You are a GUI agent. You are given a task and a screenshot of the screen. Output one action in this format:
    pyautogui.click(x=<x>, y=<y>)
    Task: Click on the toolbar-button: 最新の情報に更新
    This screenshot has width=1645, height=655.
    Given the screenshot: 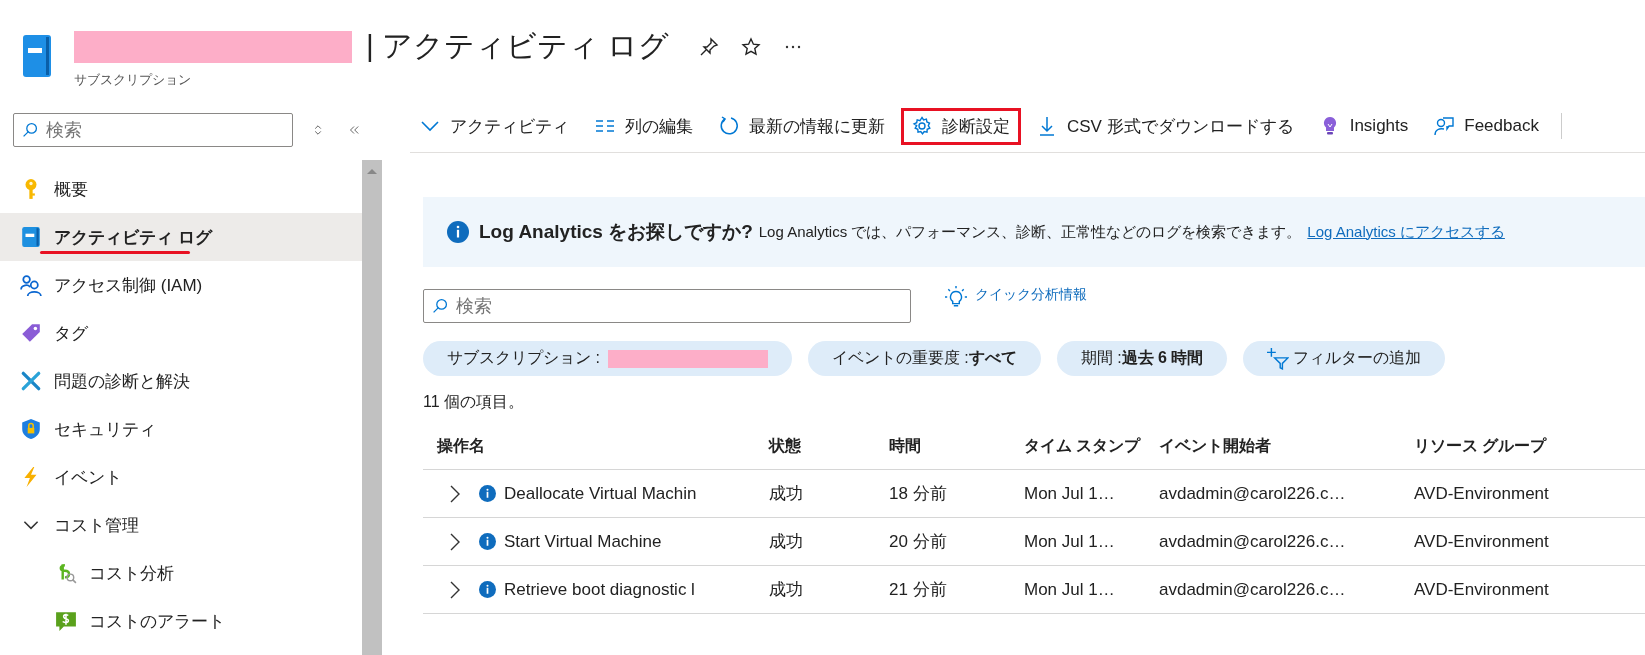 What is the action you would take?
    pyautogui.click(x=802, y=126)
    